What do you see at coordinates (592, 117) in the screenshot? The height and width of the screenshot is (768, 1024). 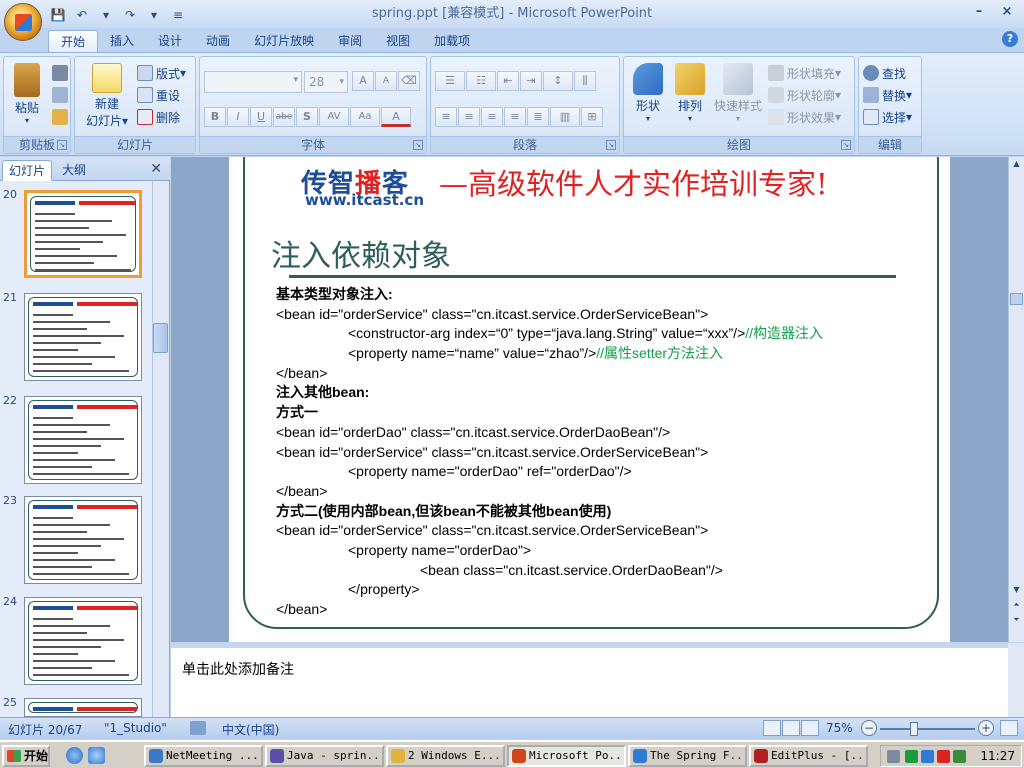 I see `smartart-icon: ⊞` at bounding box center [592, 117].